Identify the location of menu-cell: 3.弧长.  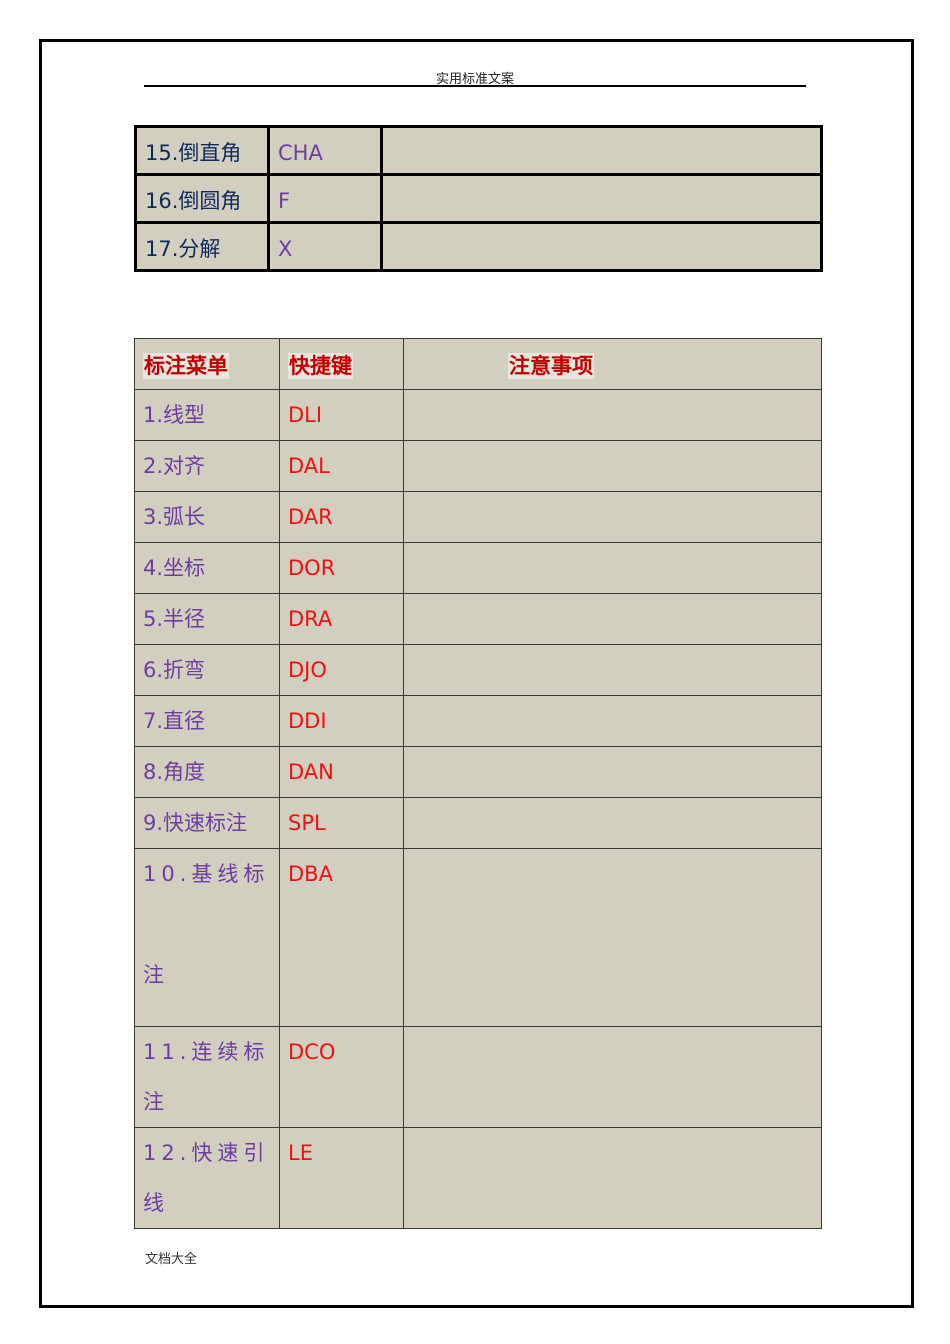
(207, 517).